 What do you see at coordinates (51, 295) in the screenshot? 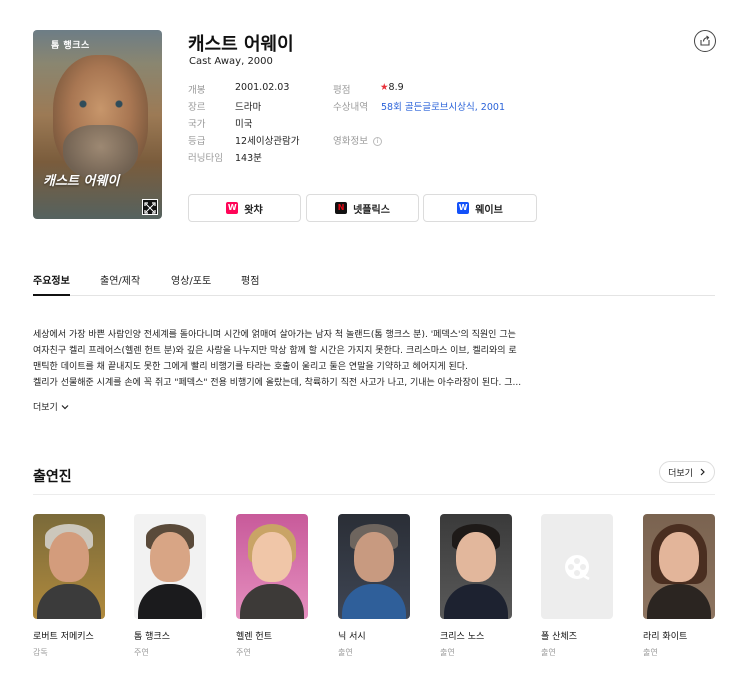
I see `active-tab-indicator` at bounding box center [51, 295].